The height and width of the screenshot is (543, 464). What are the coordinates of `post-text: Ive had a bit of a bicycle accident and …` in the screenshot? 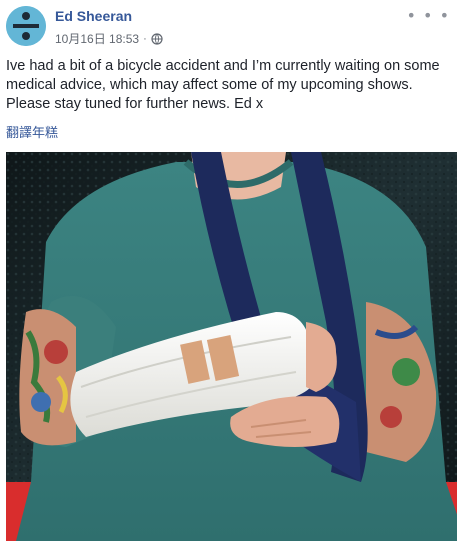 It's located at (232, 85).